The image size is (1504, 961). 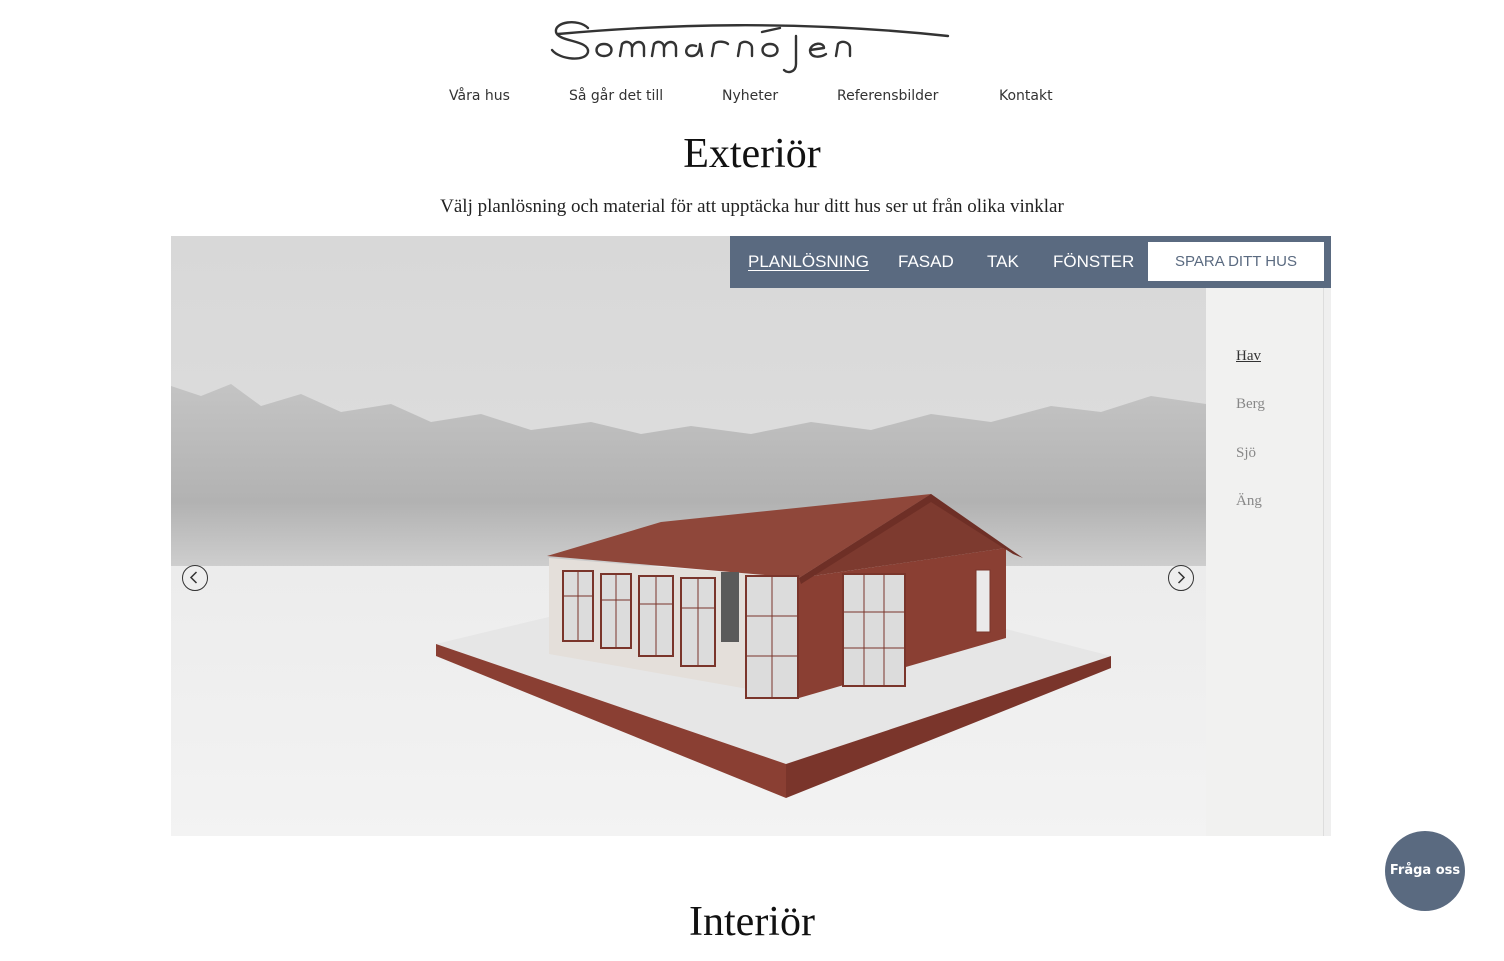 I want to click on chevron-right-icon, so click(x=1181, y=577).